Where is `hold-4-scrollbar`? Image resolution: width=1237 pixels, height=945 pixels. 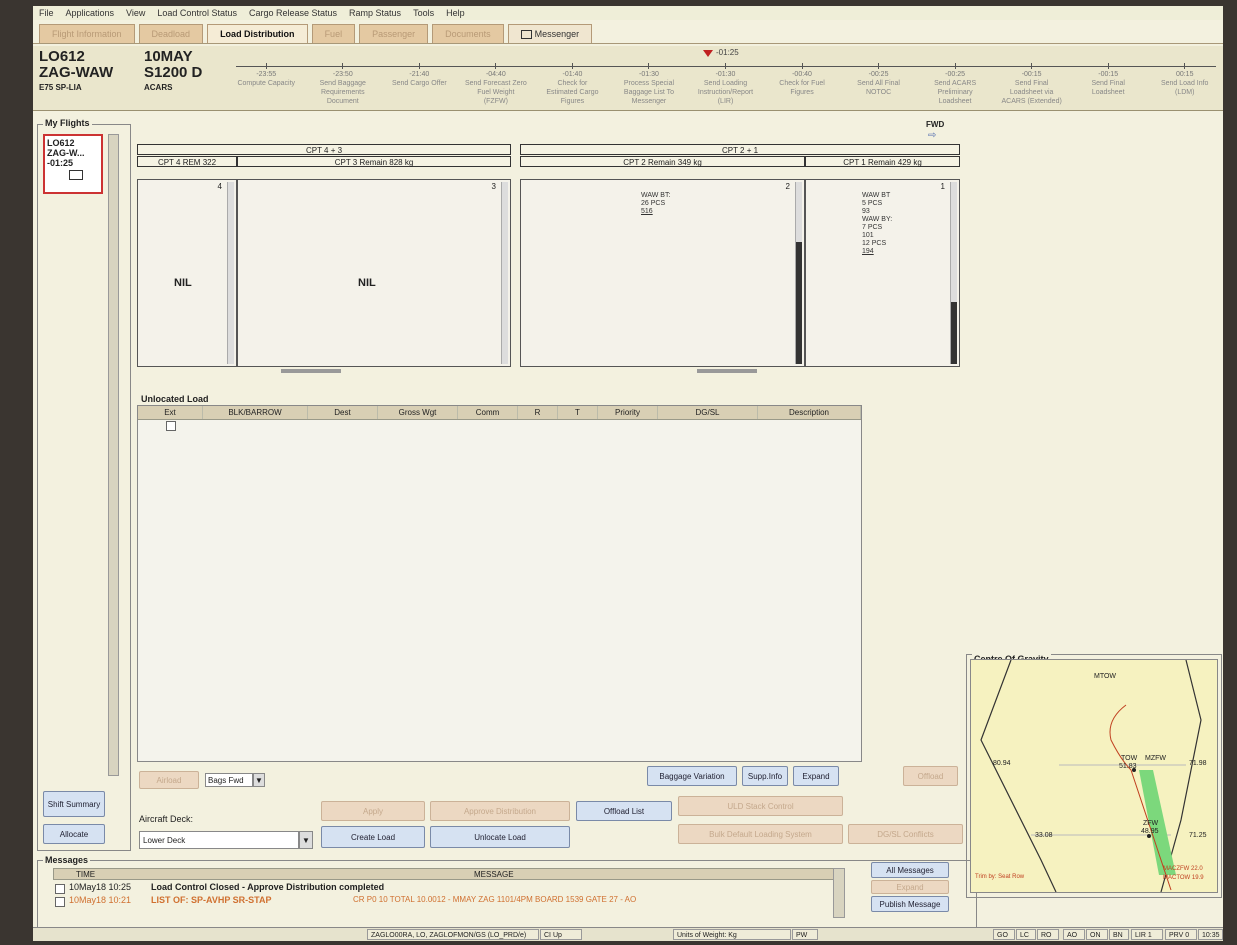 hold-4-scrollbar is located at coordinates (230, 273).